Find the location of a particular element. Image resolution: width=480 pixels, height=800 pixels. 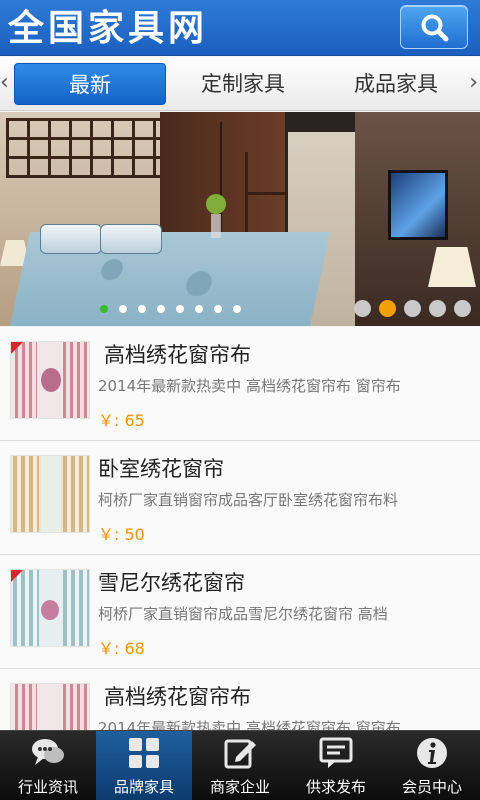

nav-member-center: 会员中心 is located at coordinates (432, 765).